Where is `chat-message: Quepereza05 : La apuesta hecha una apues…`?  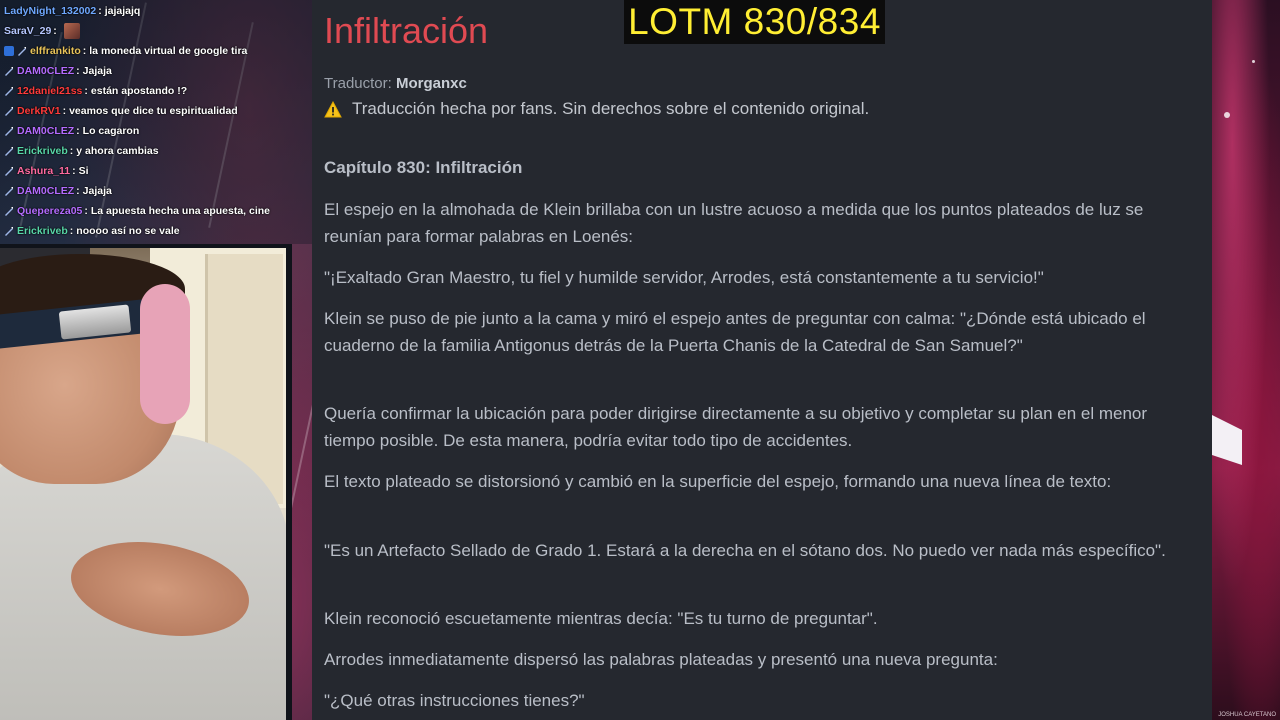 chat-message: Quepereza05 : La apuesta hecha una apues… is located at coordinates (156, 211).